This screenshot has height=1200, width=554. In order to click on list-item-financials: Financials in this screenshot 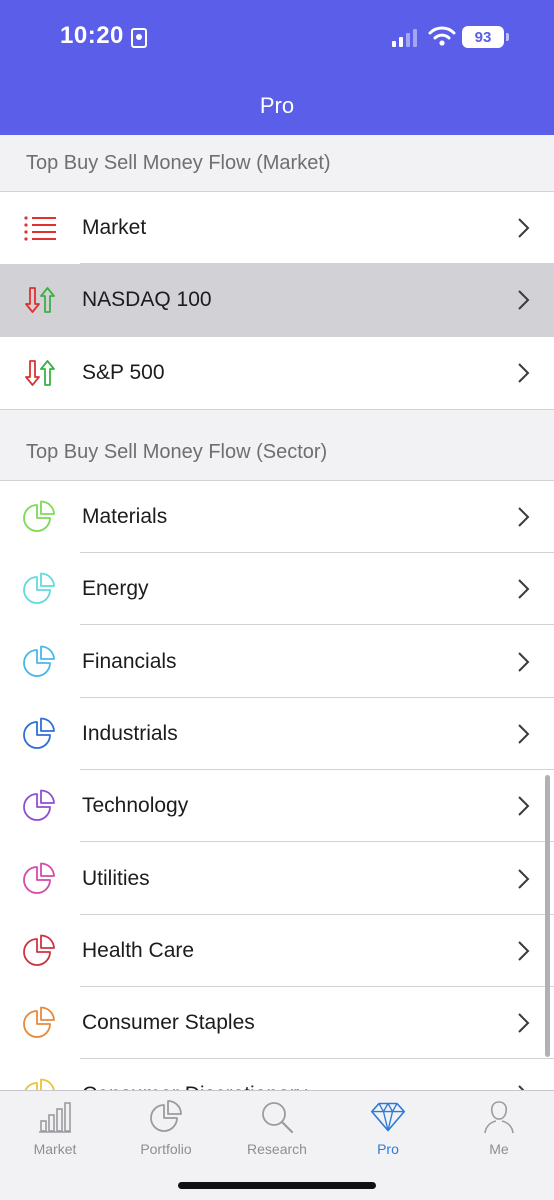, I will do `click(277, 662)`.